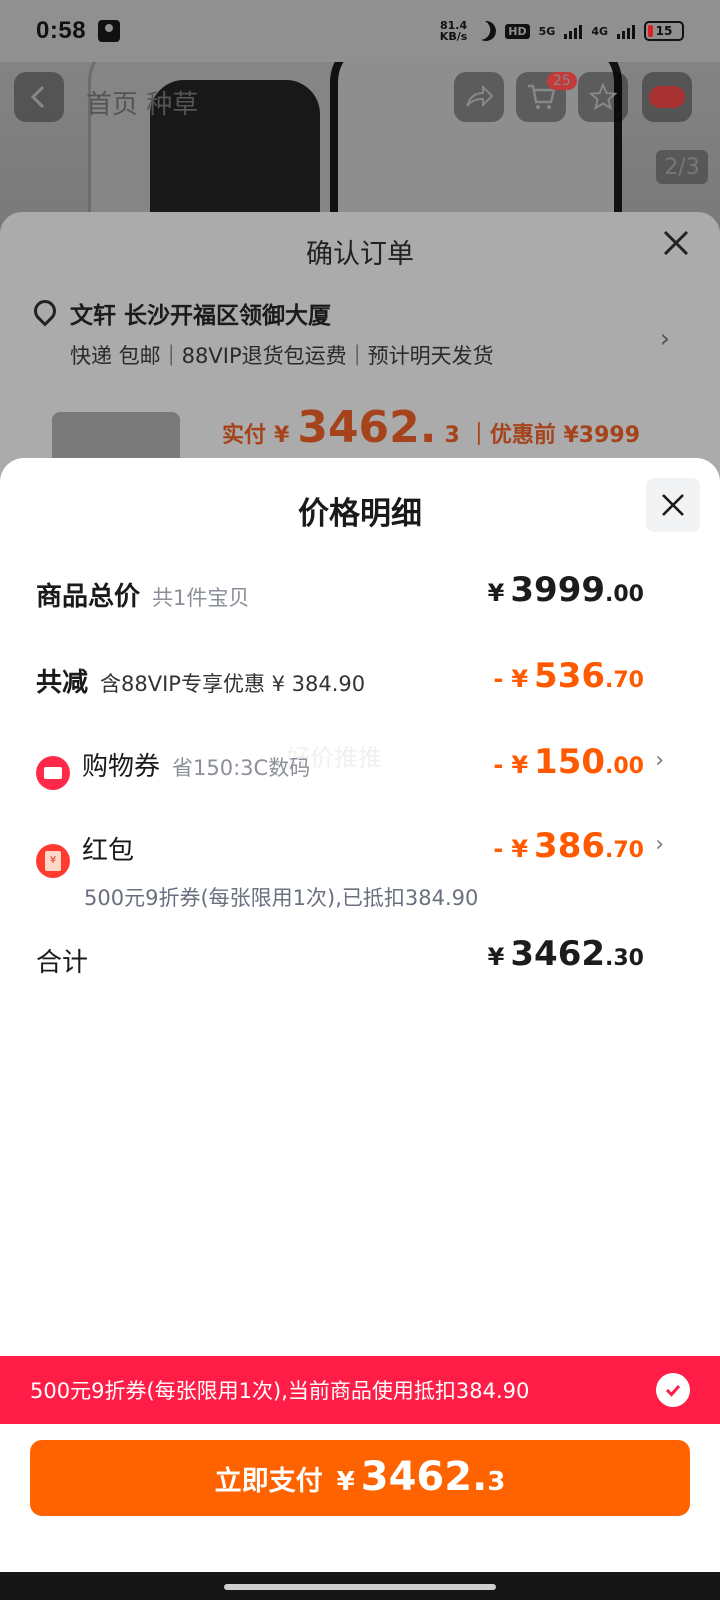 This screenshot has width=720, height=1600. I want to click on battery-icon: 15, so click(664, 31).